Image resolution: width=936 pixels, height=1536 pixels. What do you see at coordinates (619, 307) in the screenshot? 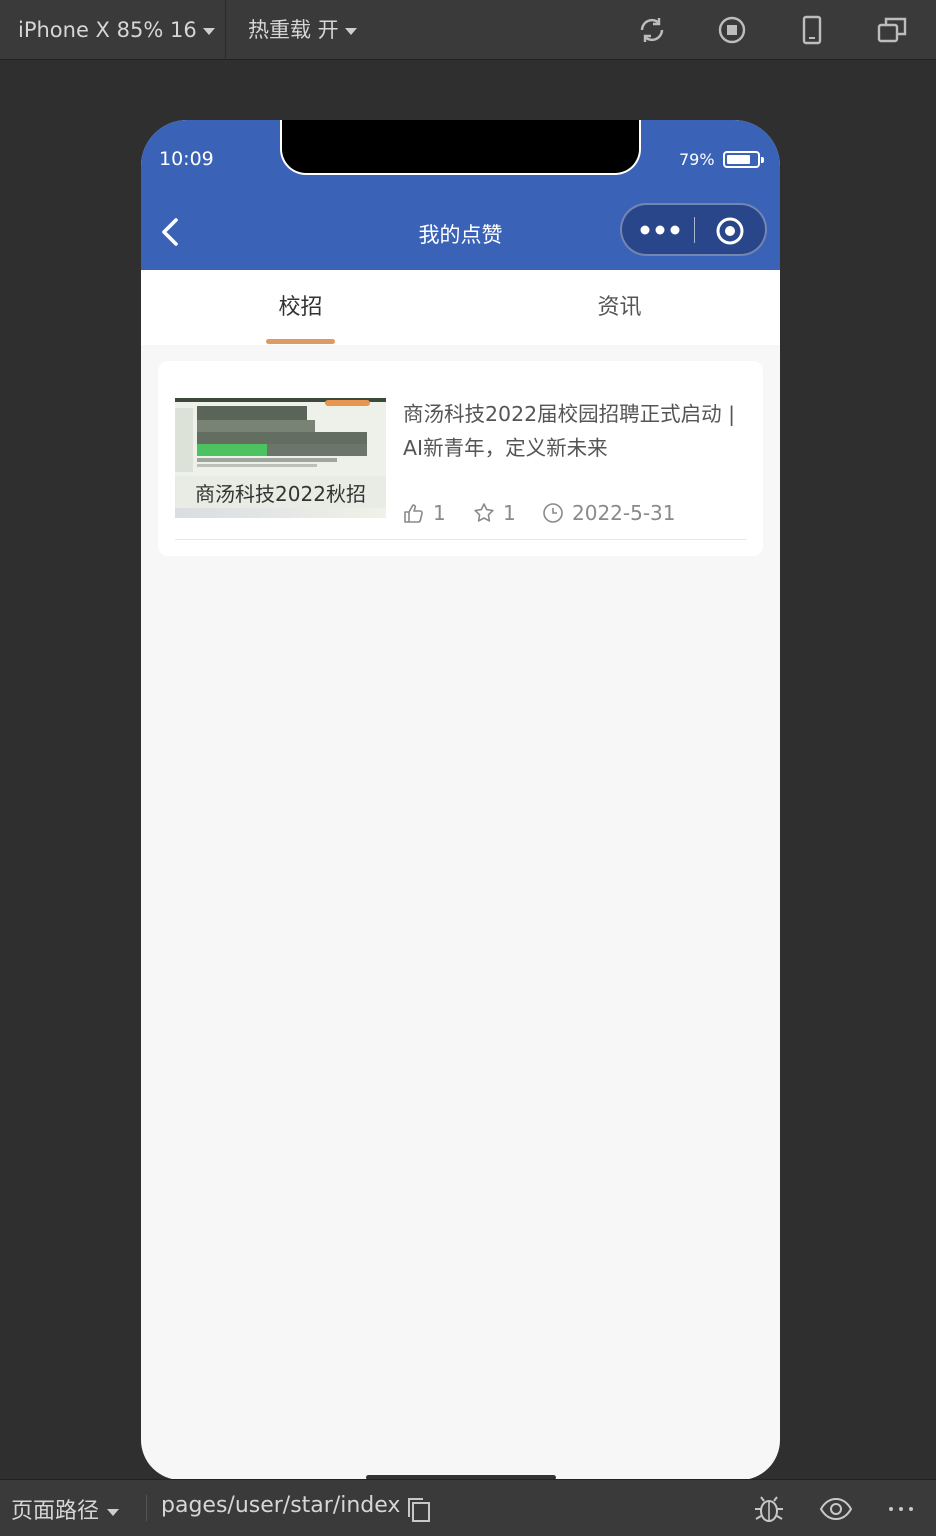
I see `tab-news: 资讯` at bounding box center [619, 307].